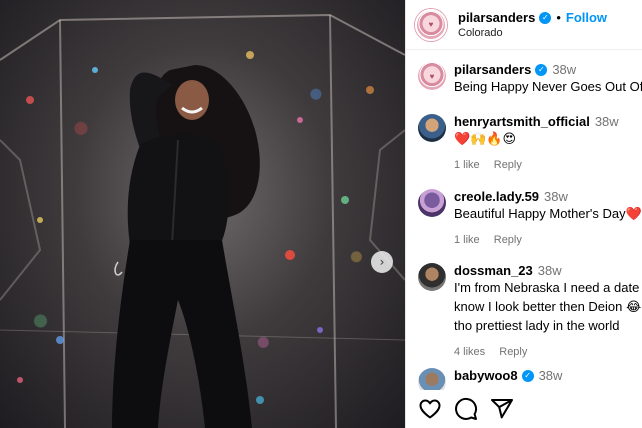  What do you see at coordinates (430, 409) in the screenshot?
I see `heart-icon` at bounding box center [430, 409].